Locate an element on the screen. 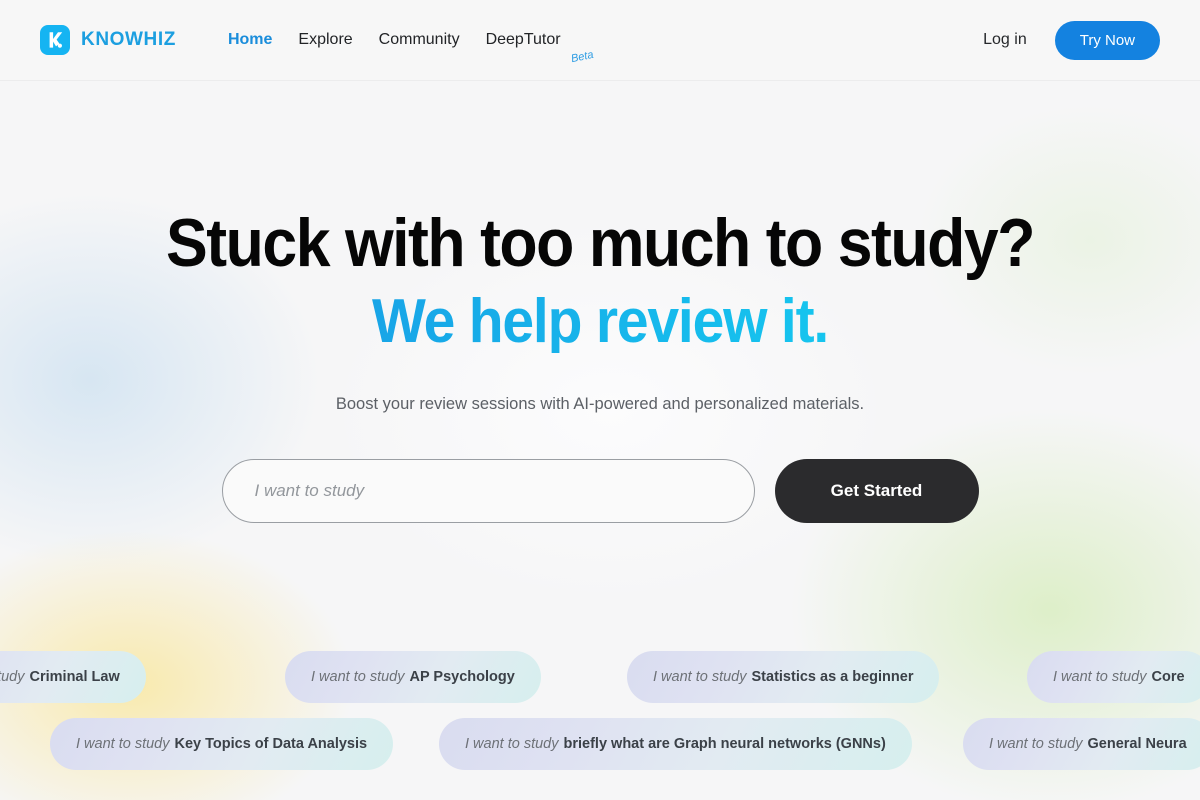 This screenshot has width=1200, height=800. nav-item-explore-label: Explore is located at coordinates (325, 39).